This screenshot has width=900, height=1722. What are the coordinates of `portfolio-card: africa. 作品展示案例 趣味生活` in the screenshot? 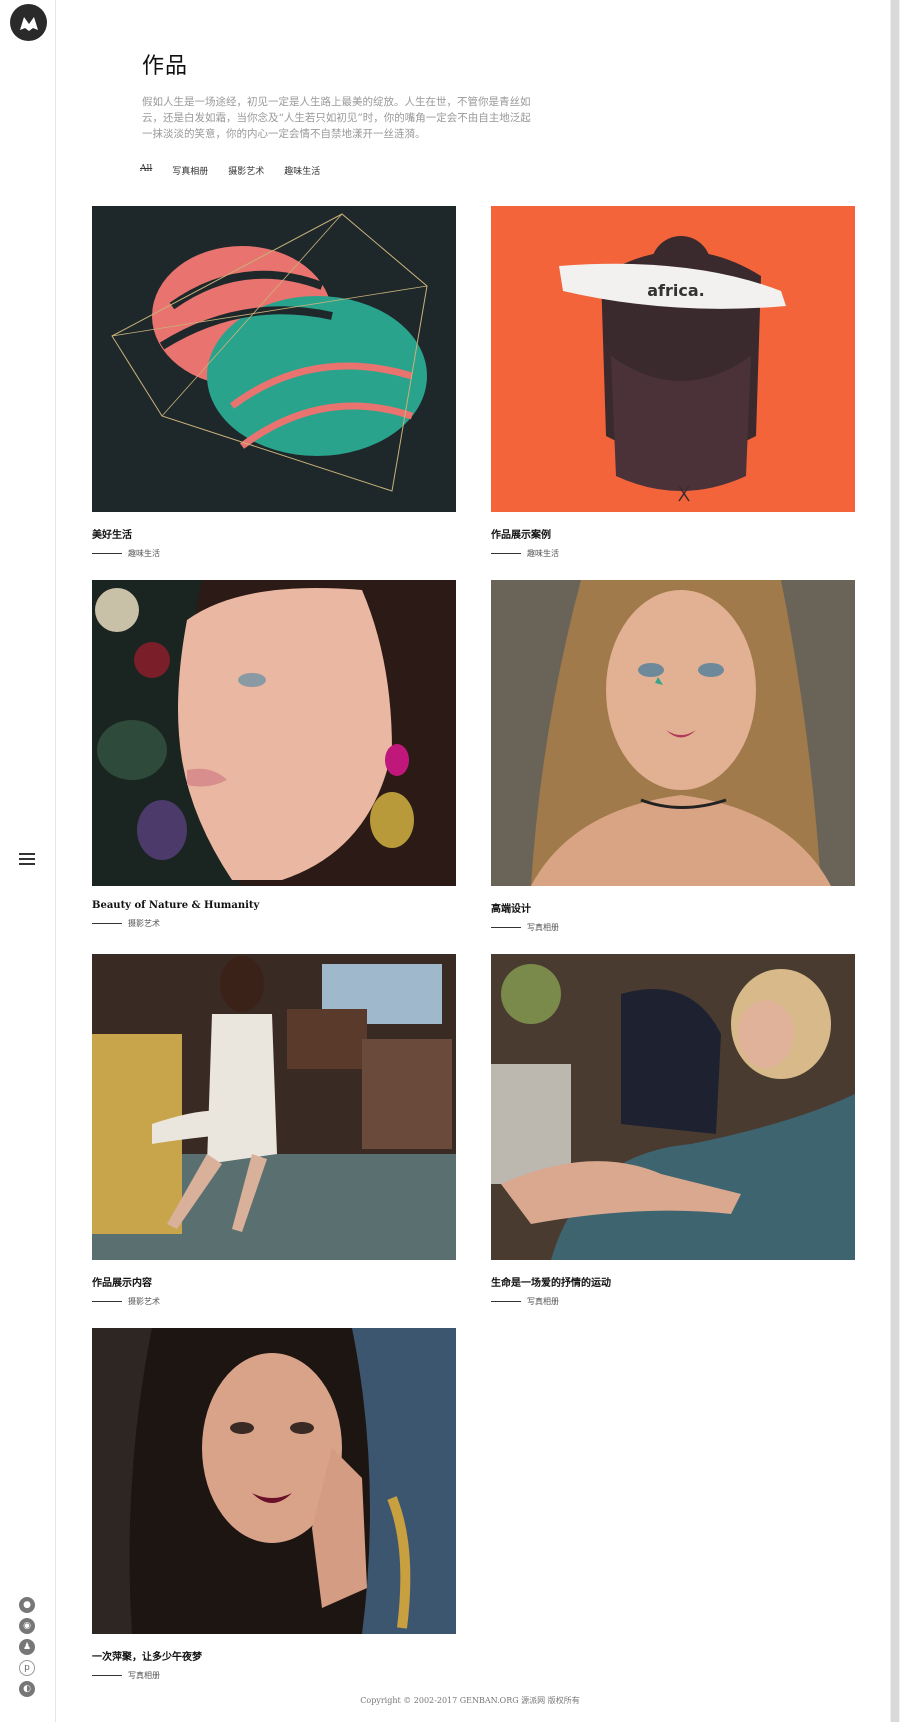 It's located at (673, 382).